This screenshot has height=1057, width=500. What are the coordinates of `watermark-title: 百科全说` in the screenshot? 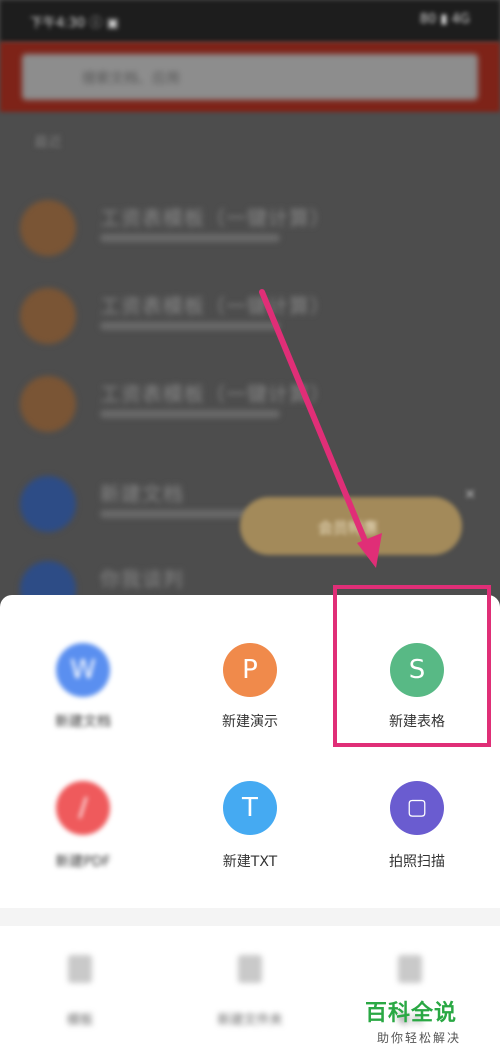 It's located at (411, 1013).